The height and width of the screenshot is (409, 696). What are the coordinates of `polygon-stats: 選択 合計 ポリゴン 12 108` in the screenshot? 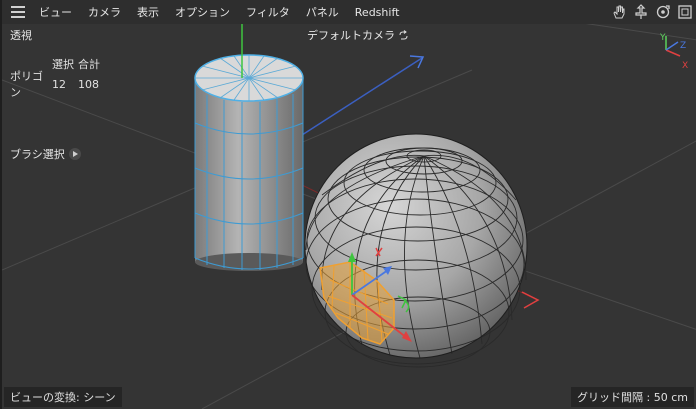 It's located at (61, 76).